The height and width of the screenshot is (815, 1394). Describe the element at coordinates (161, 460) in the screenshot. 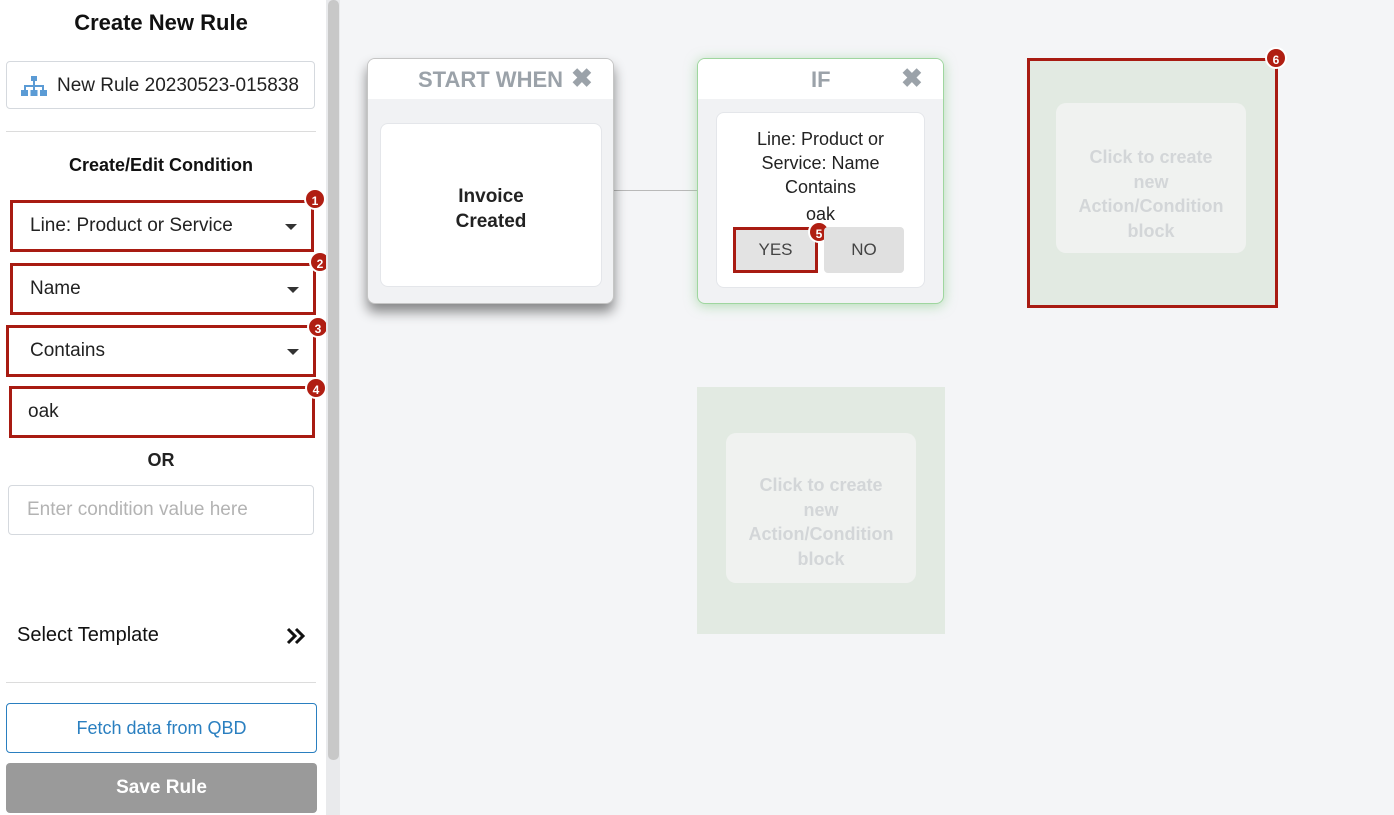

I see `or-label: OR` at that location.